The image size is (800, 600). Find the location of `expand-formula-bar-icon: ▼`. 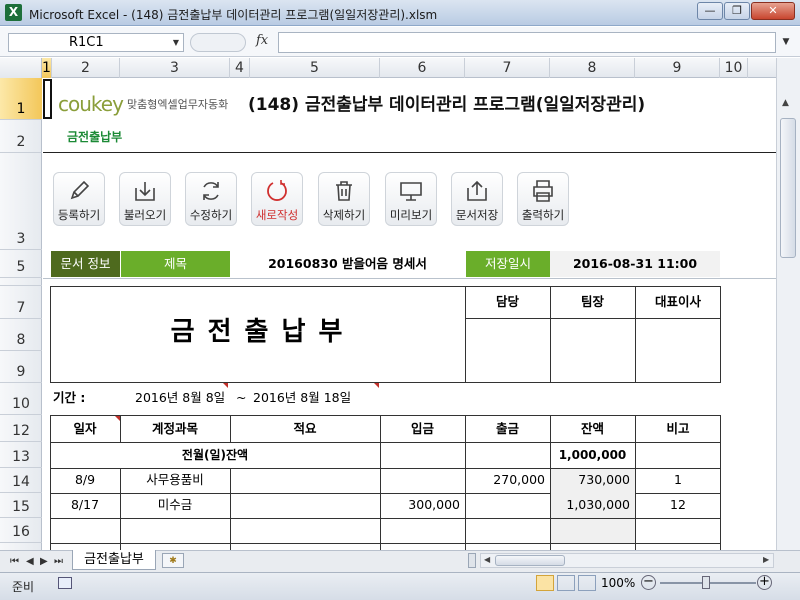

expand-formula-bar-icon: ▼ is located at coordinates (786, 42).